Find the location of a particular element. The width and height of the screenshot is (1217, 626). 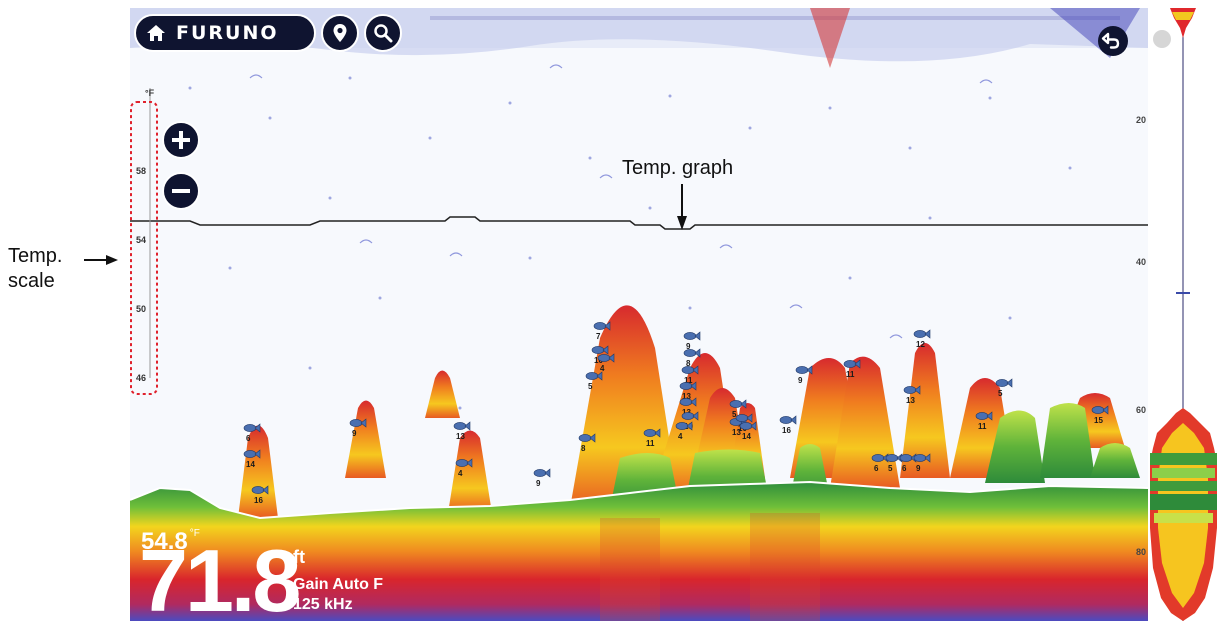

a-scope-graph is located at coordinates (1183, 314).